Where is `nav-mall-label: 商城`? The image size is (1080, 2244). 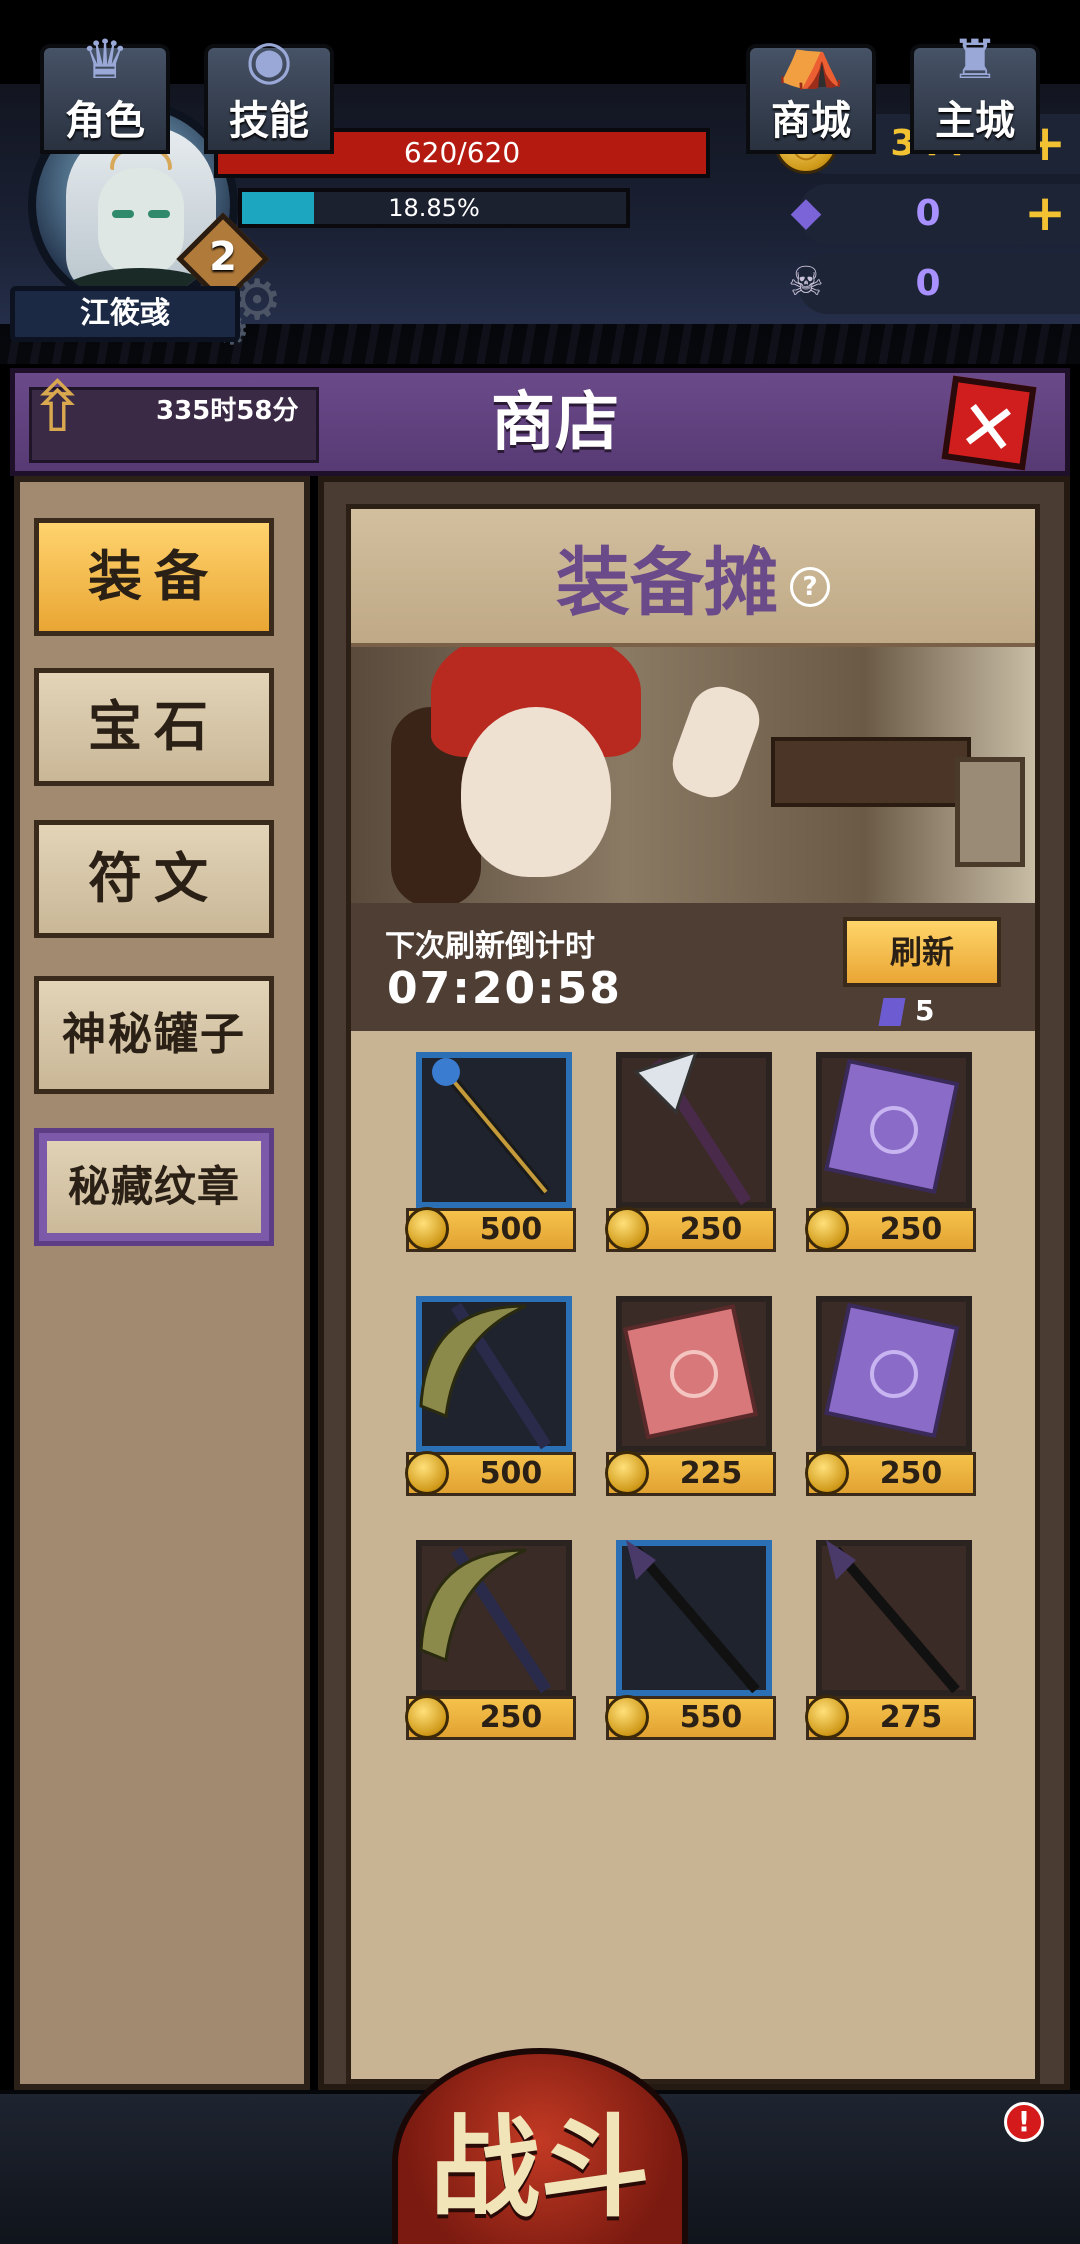
nav-mall-label: 商城 is located at coordinates (811, 121).